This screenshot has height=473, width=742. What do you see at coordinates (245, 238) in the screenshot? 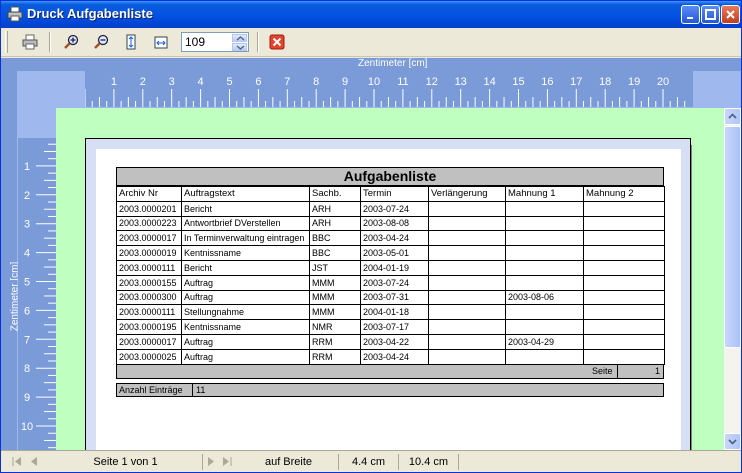
I see `table-cell: In Terminverwaltung eintragen` at bounding box center [245, 238].